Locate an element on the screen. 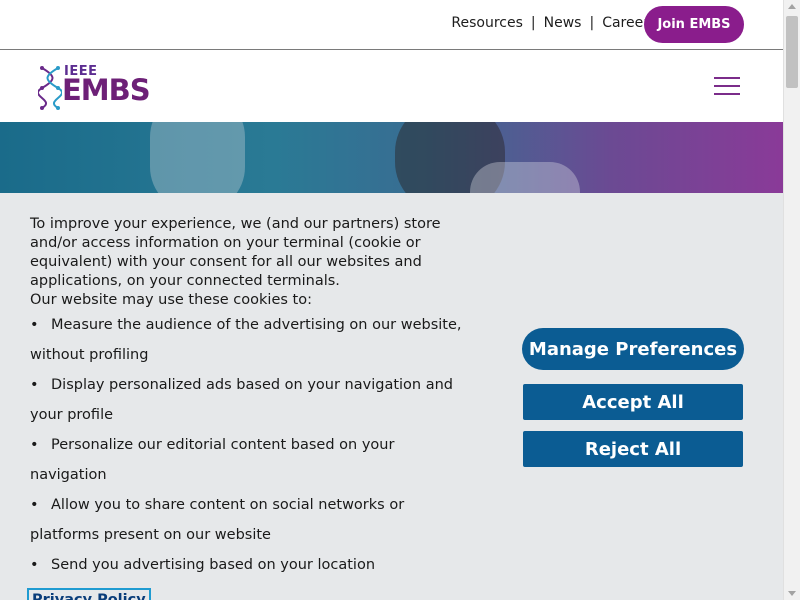 The height and width of the screenshot is (600, 800). scroll-up-icon is located at coordinates (792, 6).